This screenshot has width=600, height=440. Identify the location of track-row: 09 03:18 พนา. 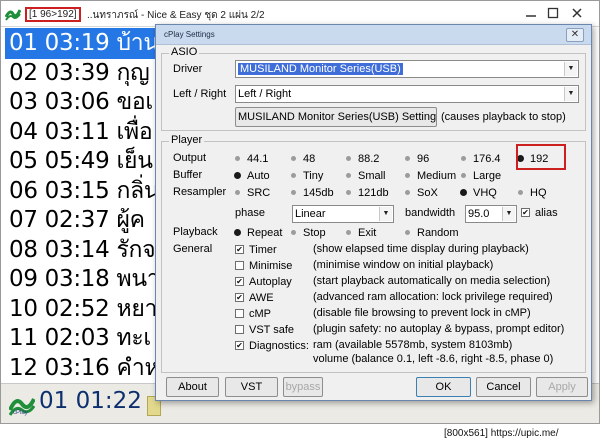
(83, 279).